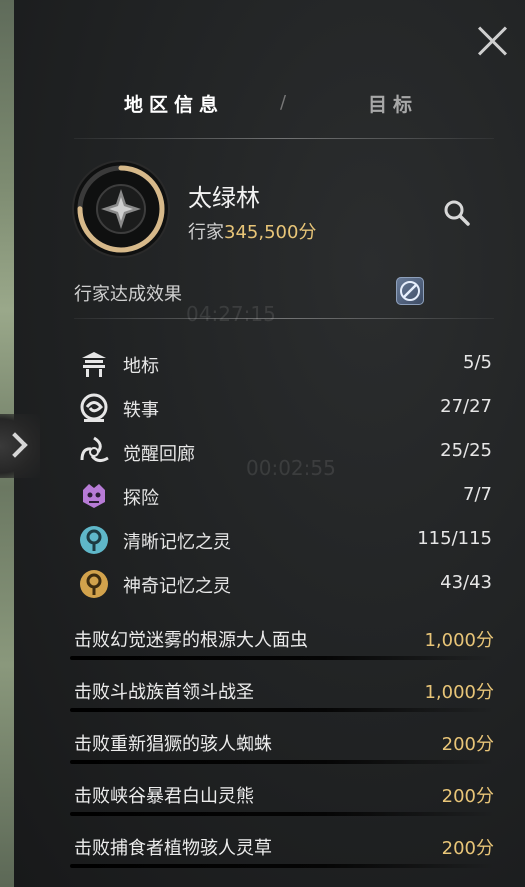  I want to click on clear-memory-spirit-icon, so click(94, 540).